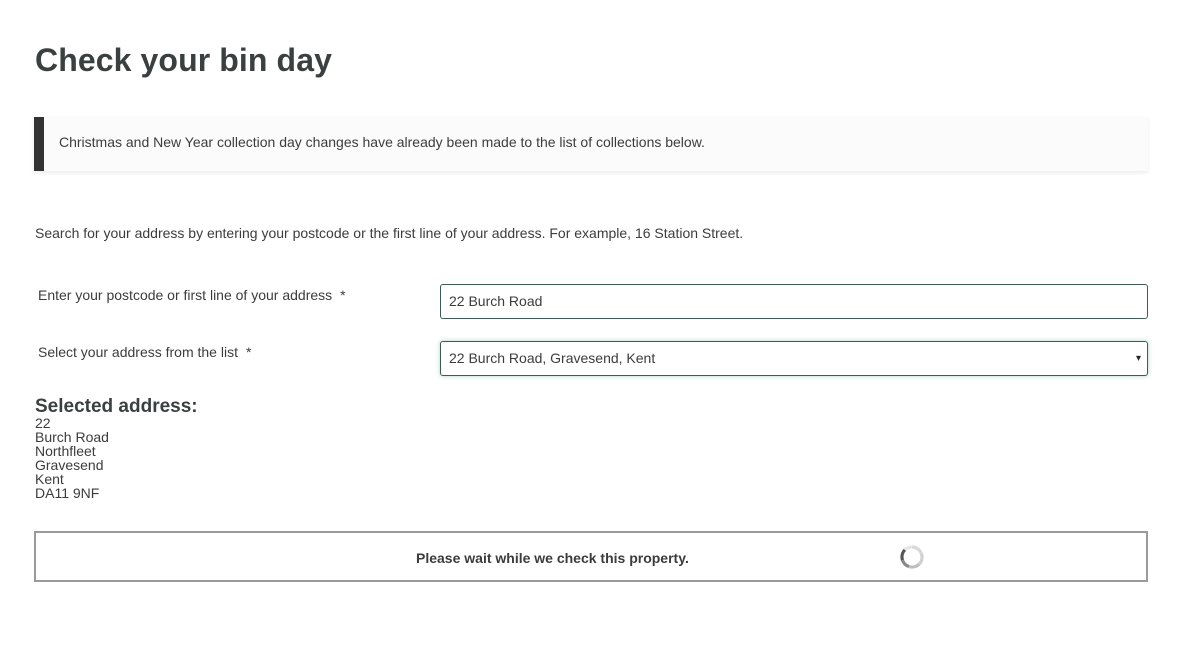 This screenshot has width=1197, height=648. I want to click on address-select-label-text: Select your address from the list, so click(138, 352).